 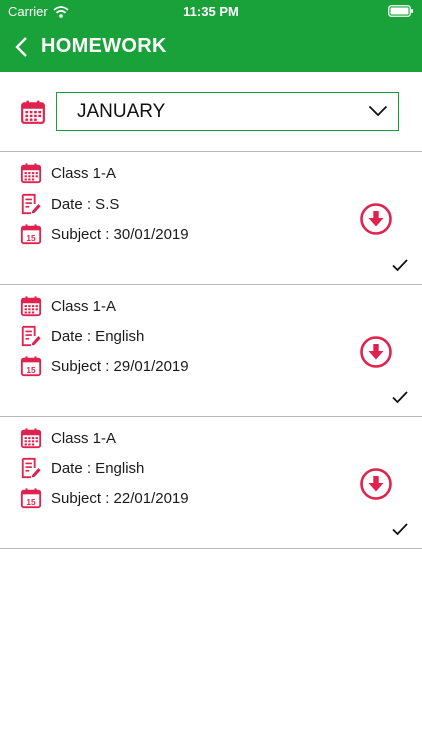 I want to click on nav-bar: HOMEWORK, so click(x=211, y=47).